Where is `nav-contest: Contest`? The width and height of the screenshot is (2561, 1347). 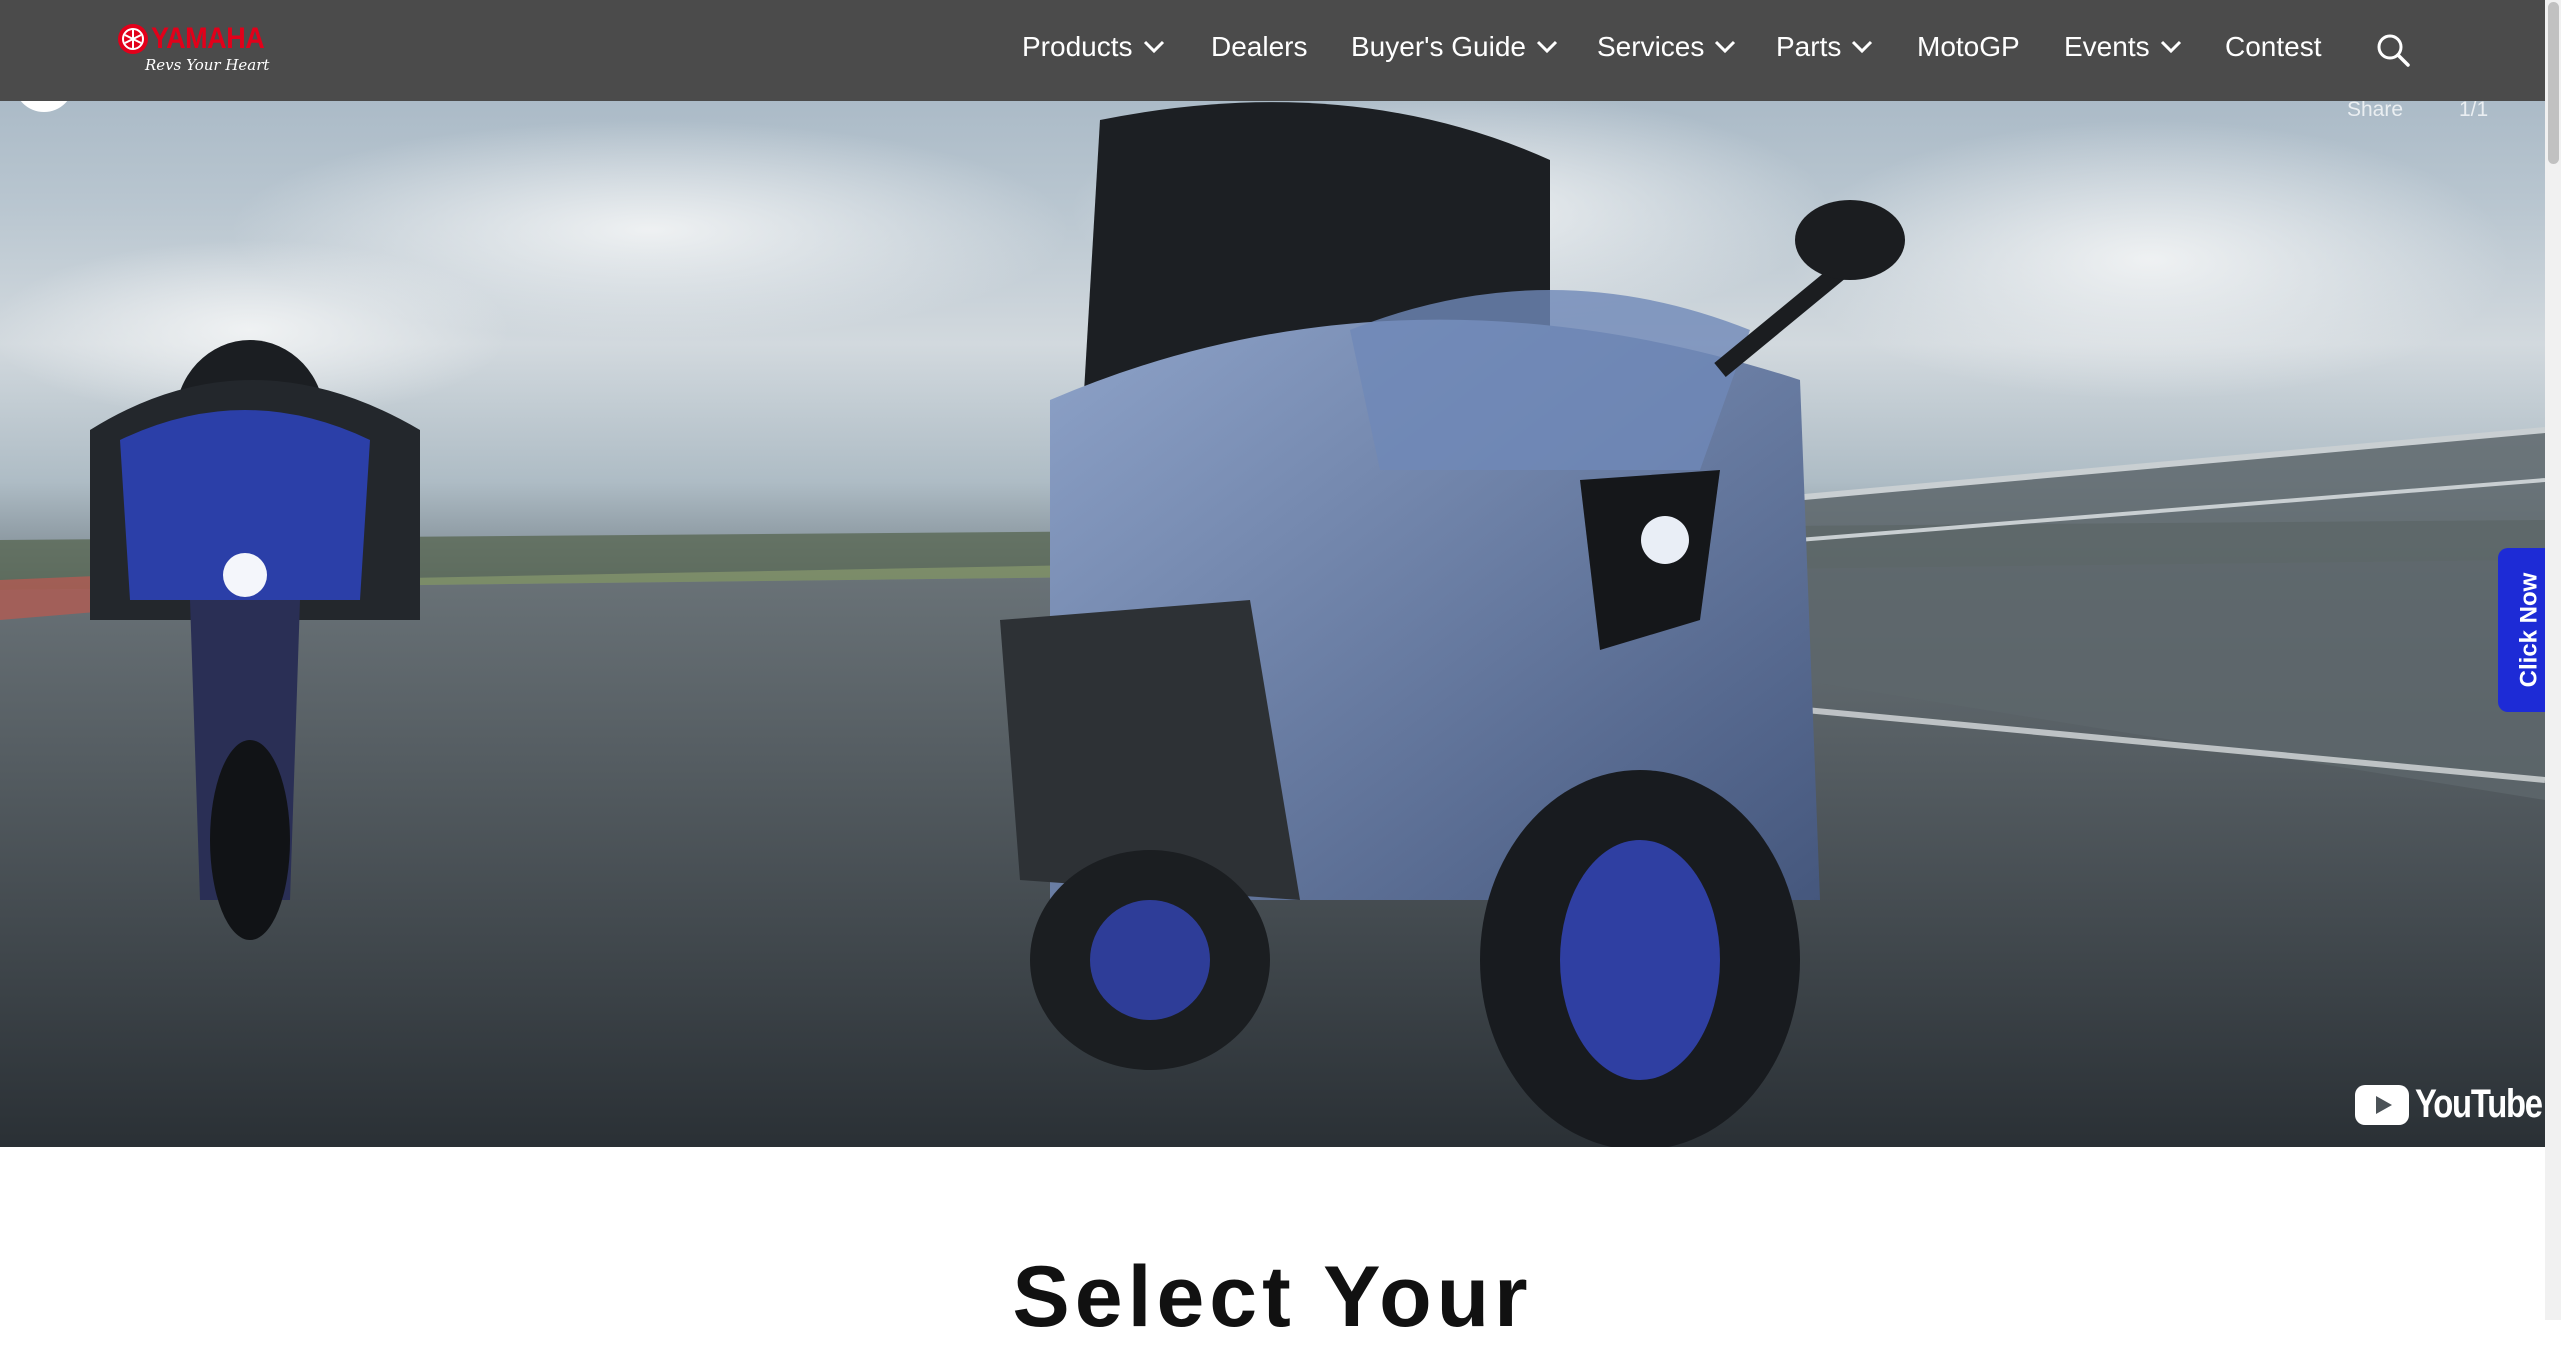 nav-contest: Contest is located at coordinates (2273, 47).